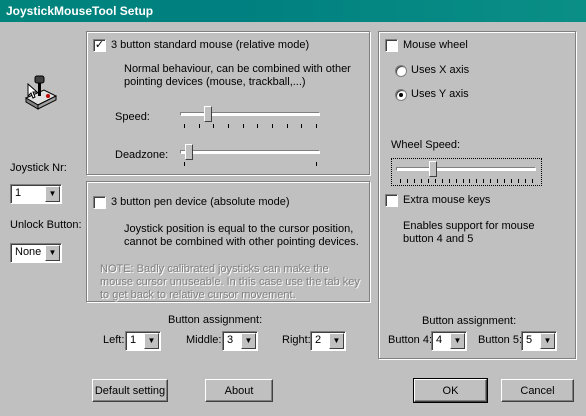  Describe the element at coordinates (539, 341) in the screenshot. I see `button5-select: 5 ▼` at that location.